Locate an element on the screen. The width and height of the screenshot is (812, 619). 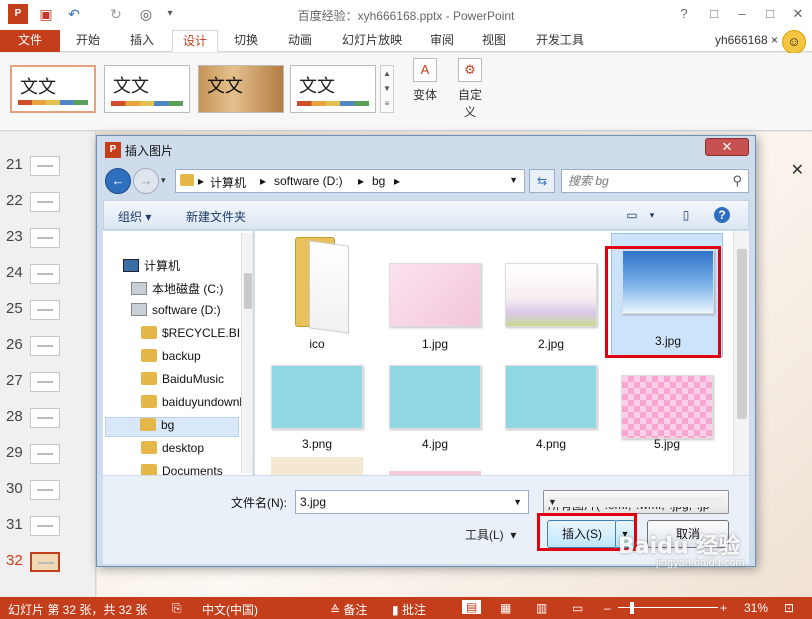
dialog-close-button: ✕ is located at coordinates (727, 147).